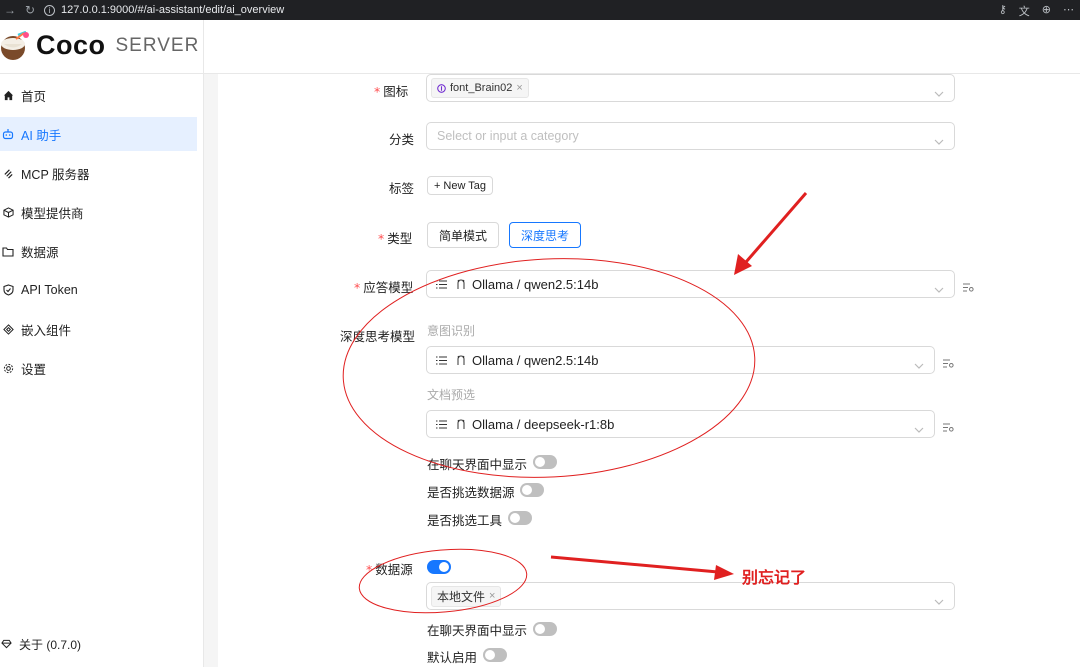  Describe the element at coordinates (8, 95) in the screenshot. I see `home-icon` at that location.